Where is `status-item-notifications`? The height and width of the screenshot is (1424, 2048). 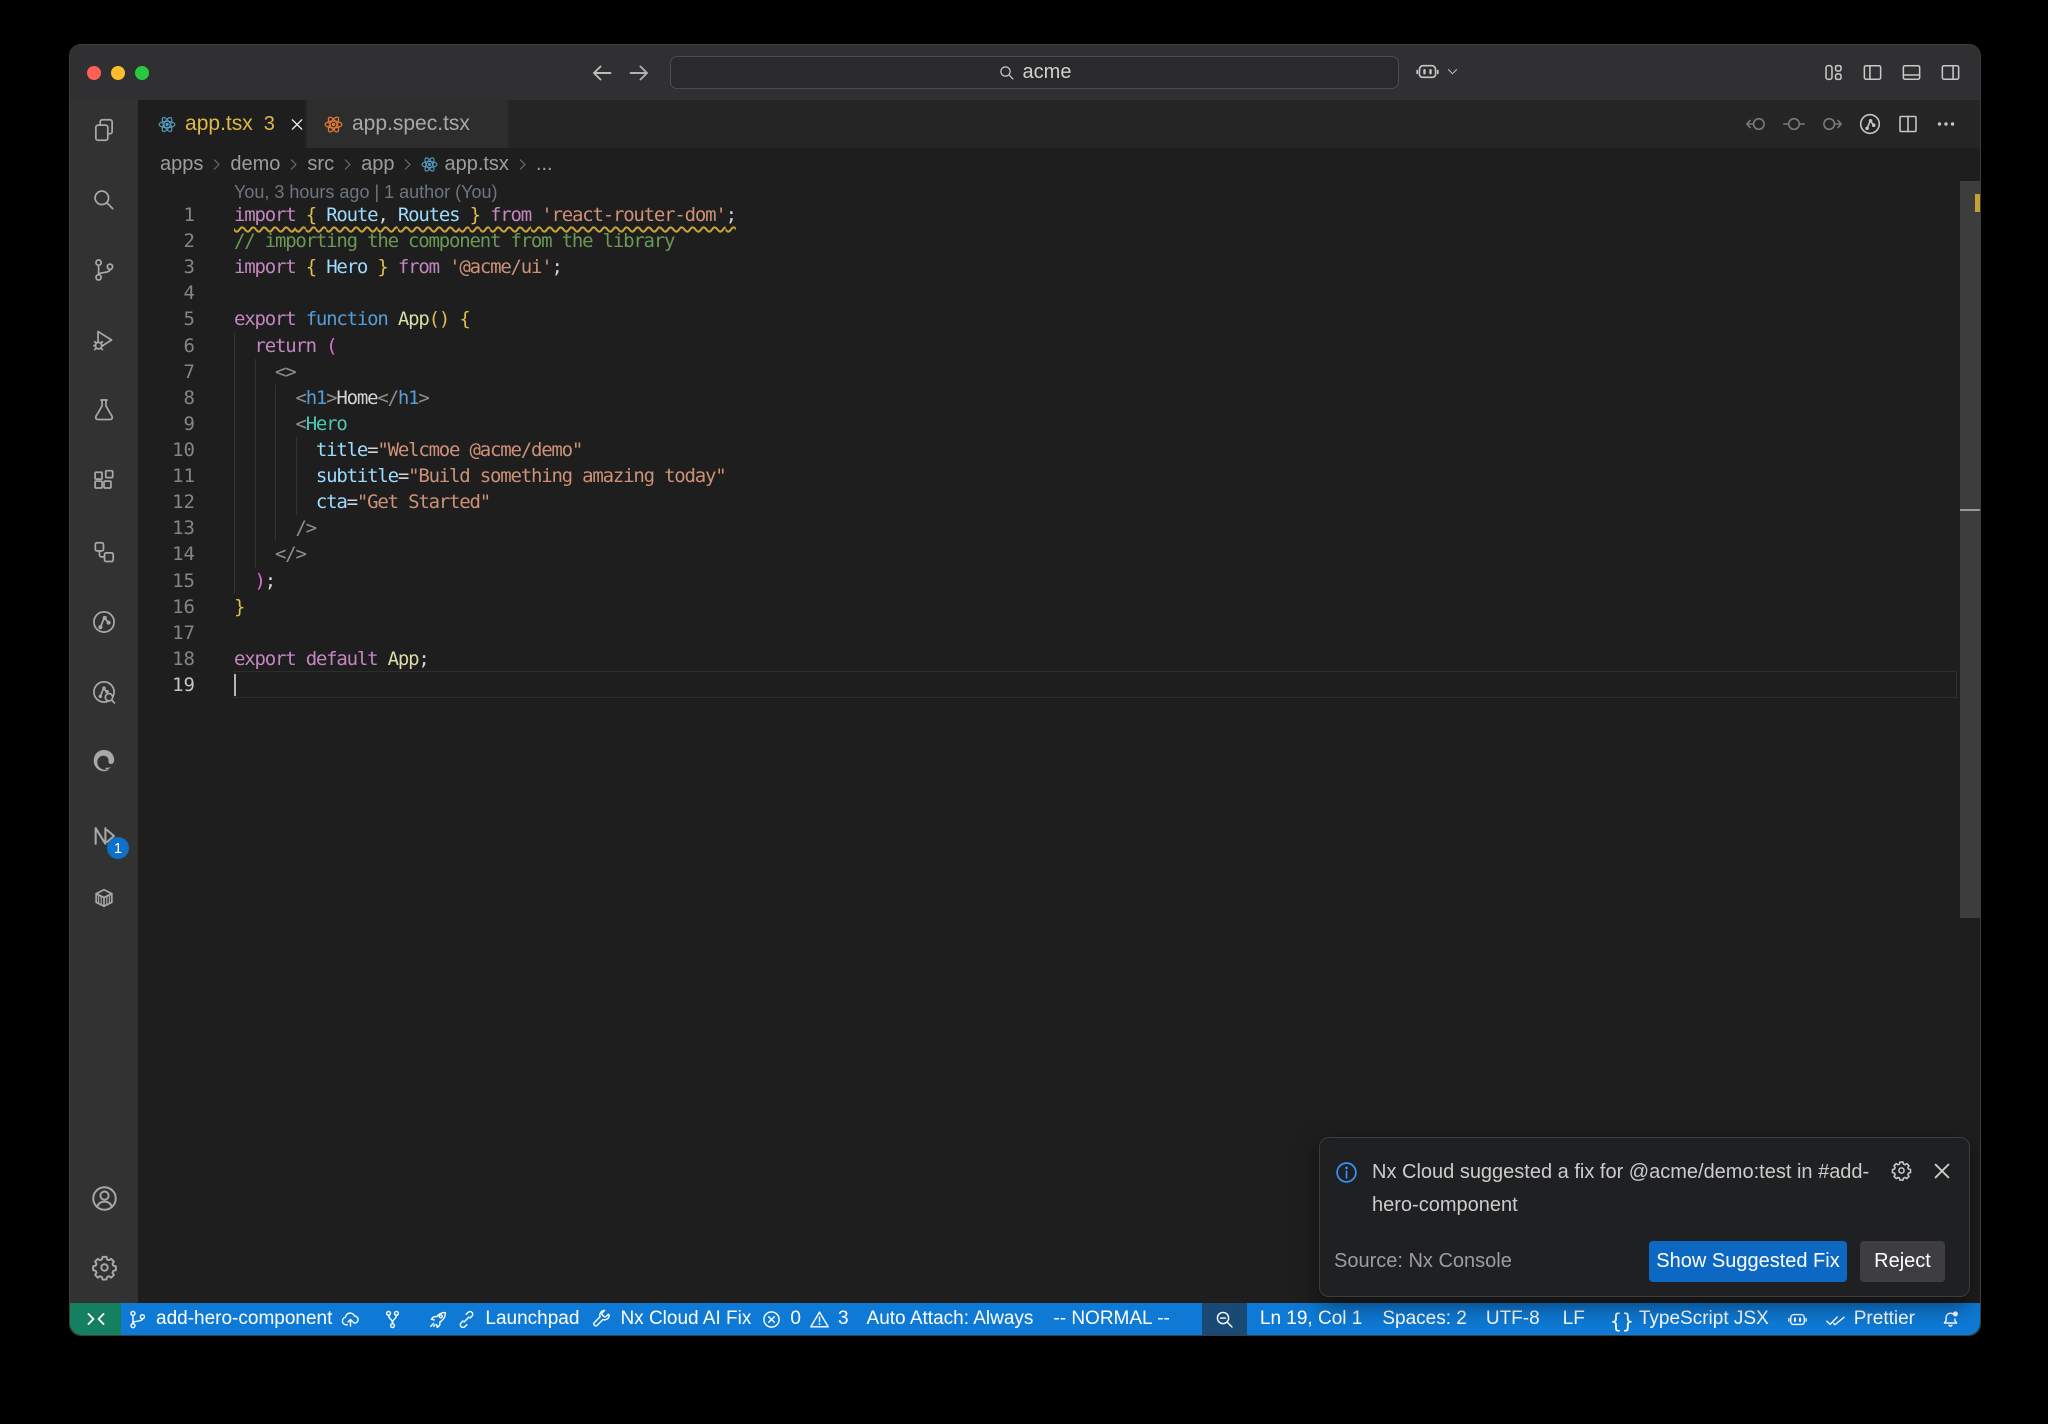 status-item-notifications is located at coordinates (1950, 1319).